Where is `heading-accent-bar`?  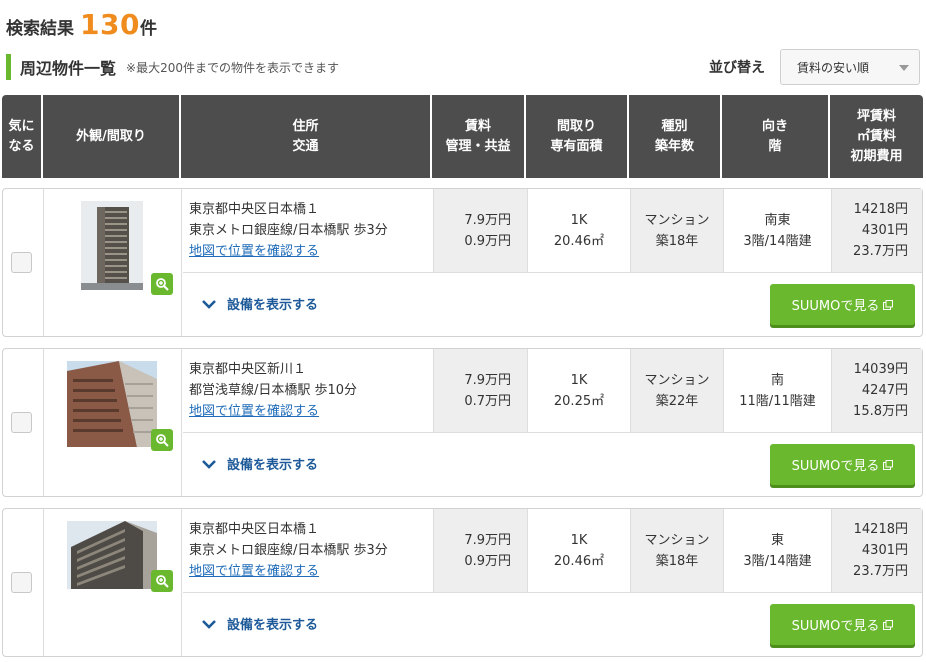
heading-accent-bar is located at coordinates (8, 67).